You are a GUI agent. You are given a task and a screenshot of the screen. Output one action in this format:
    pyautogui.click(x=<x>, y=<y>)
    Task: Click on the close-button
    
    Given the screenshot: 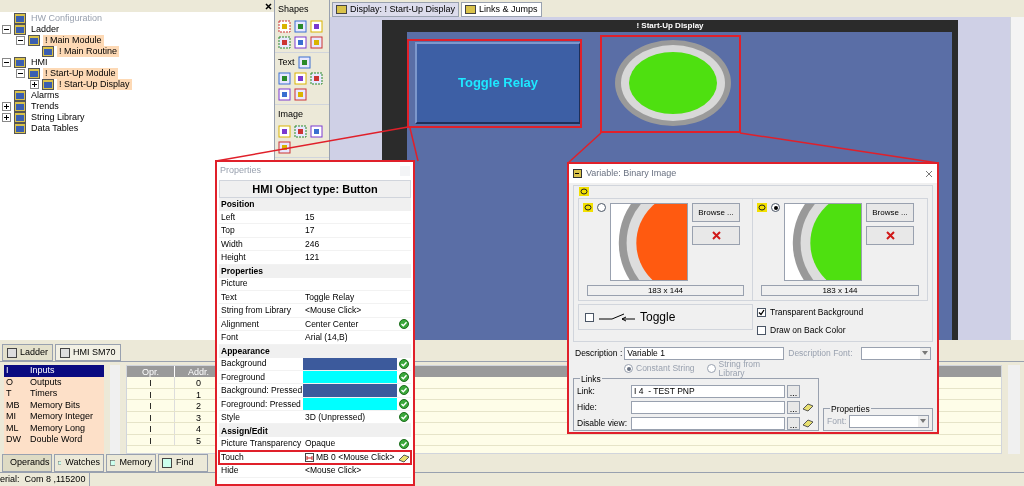 What is the action you would take?
    pyautogui.click(x=268, y=6)
    